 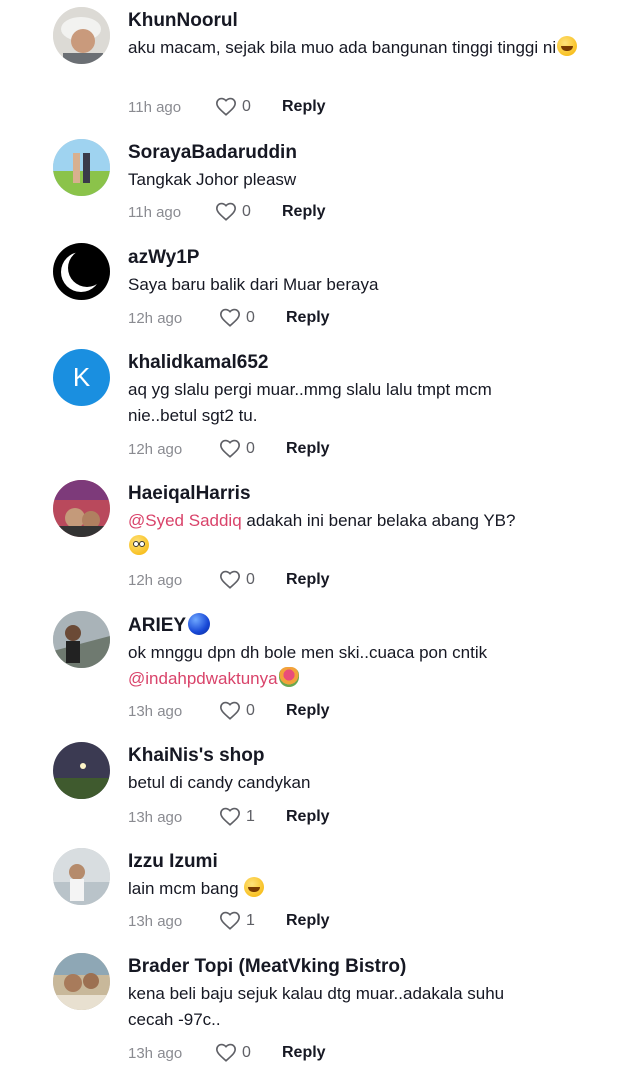 I want to click on comment-text: Saya baru balik dari Muar beraya, so click(x=253, y=284).